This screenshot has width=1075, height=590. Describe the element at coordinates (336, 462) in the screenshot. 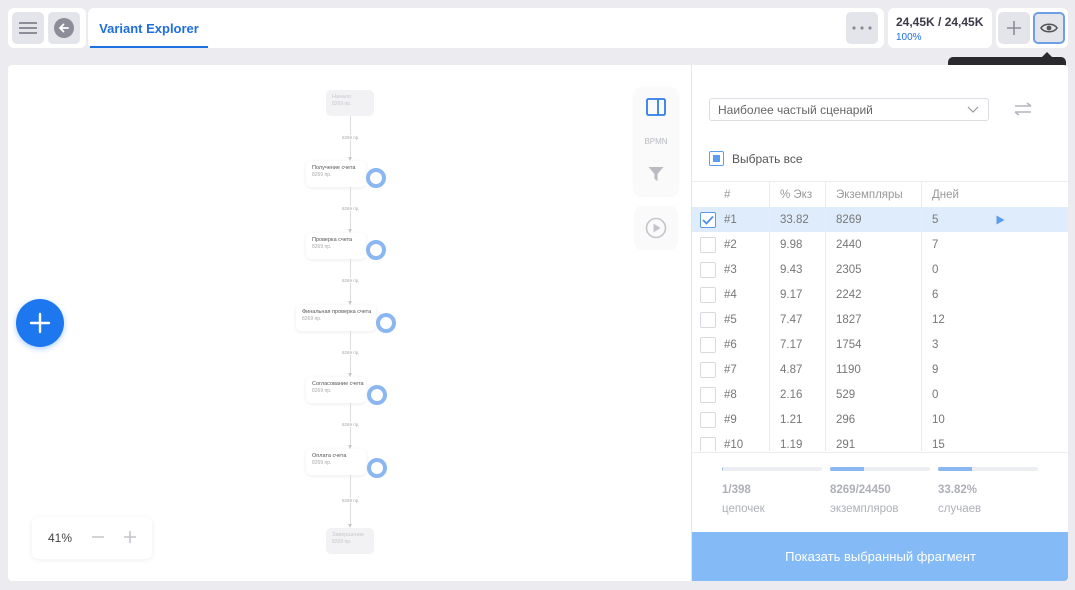

I see `process-node: Оплата счета 8269 пр.` at that location.